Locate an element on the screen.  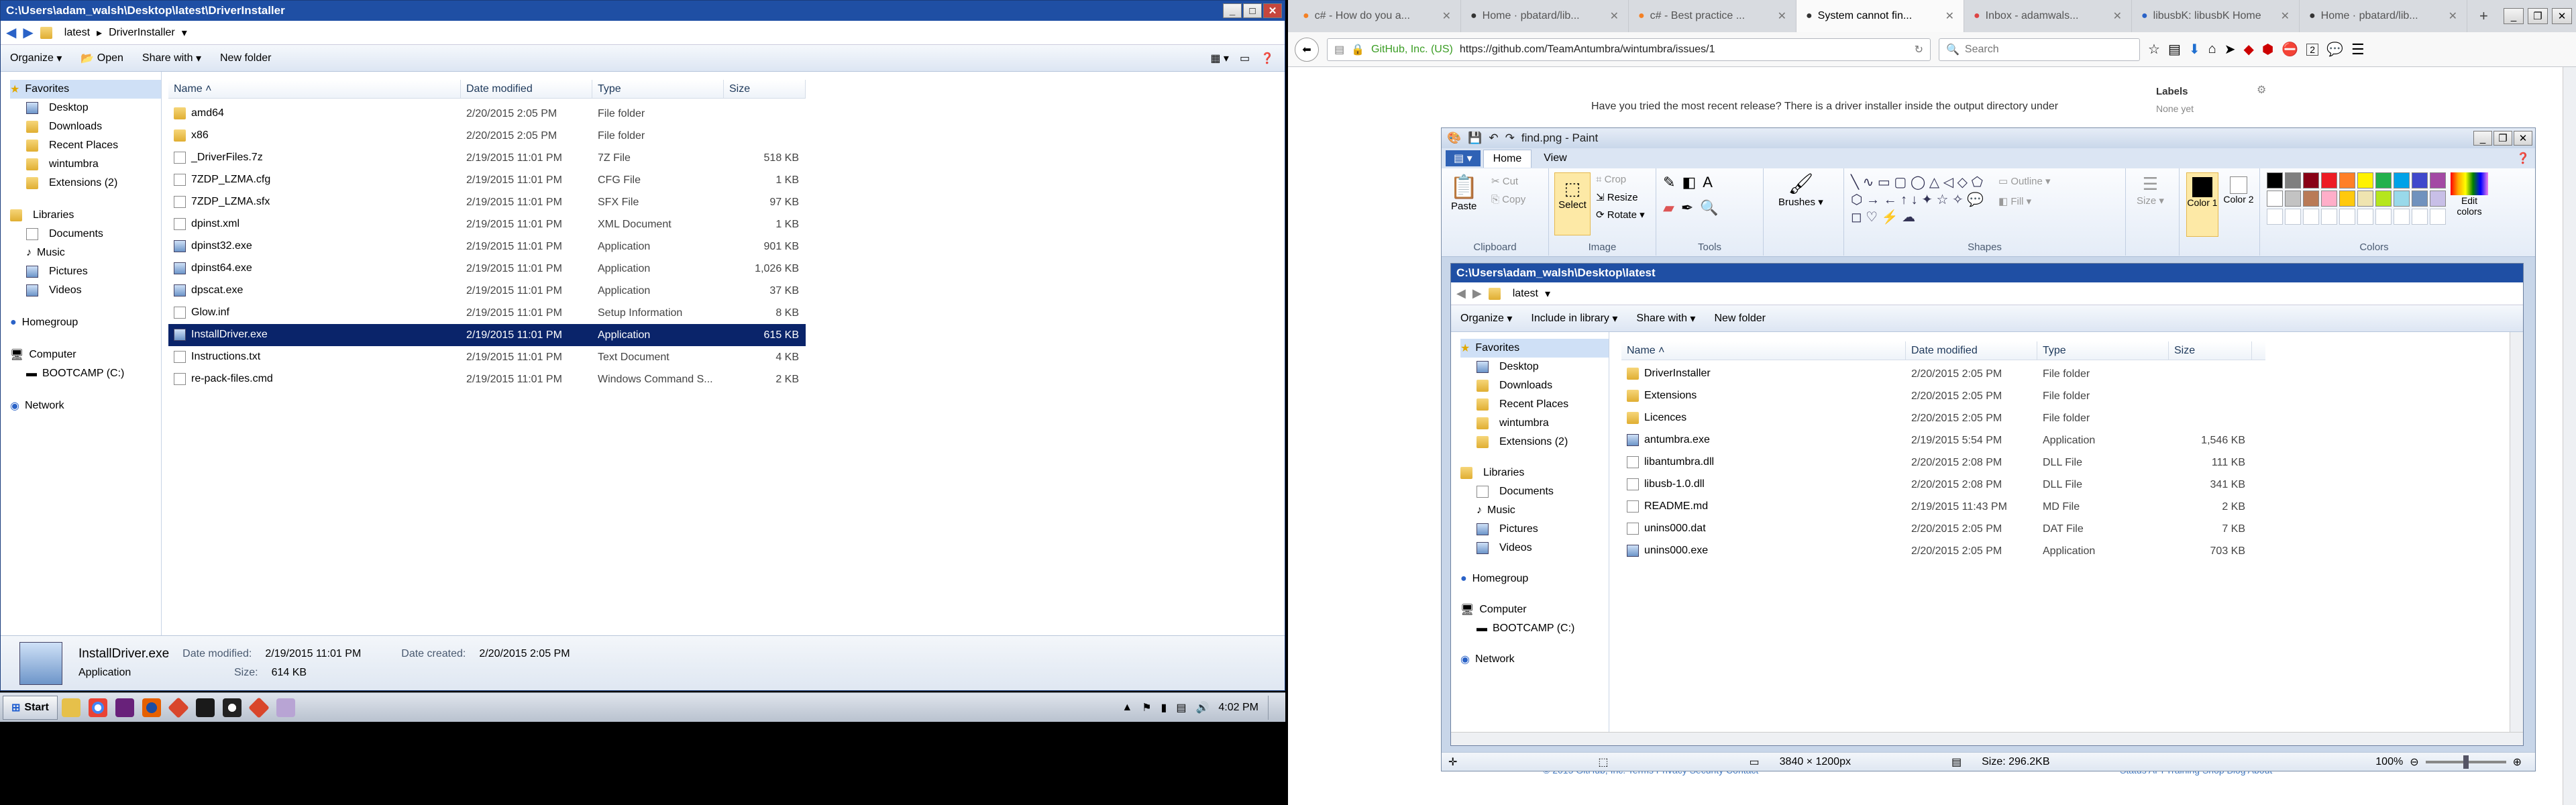
include-in-library-button: Include in library ▾ is located at coordinates (1574, 318).